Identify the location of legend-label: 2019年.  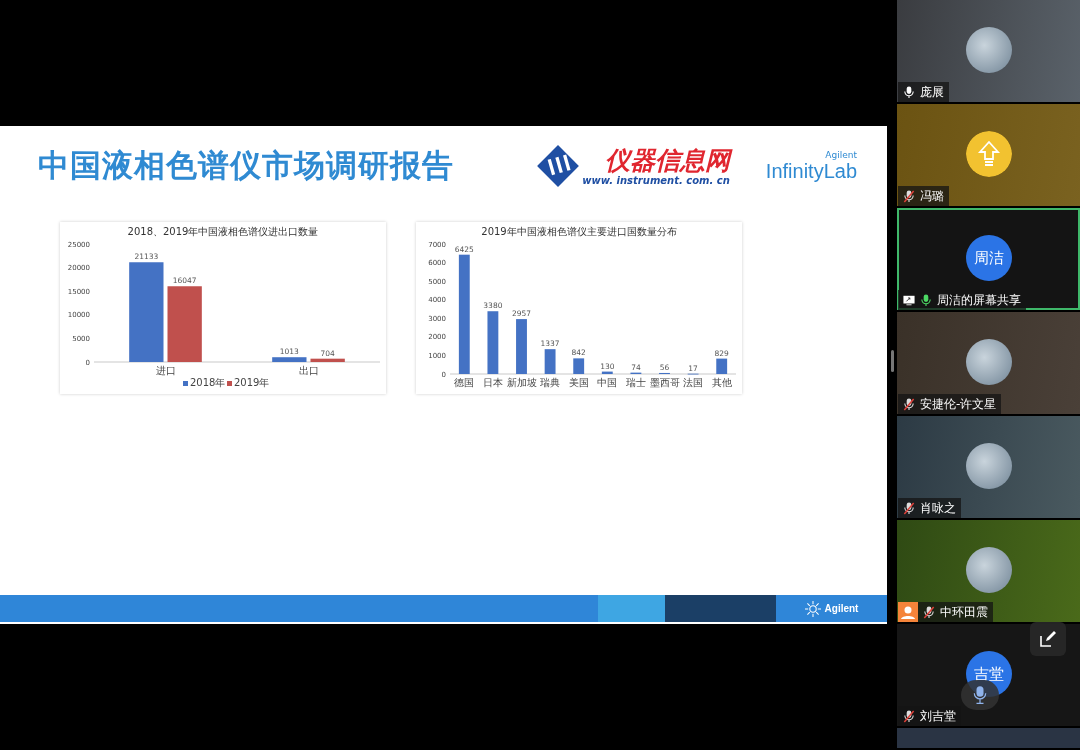
(252, 382).